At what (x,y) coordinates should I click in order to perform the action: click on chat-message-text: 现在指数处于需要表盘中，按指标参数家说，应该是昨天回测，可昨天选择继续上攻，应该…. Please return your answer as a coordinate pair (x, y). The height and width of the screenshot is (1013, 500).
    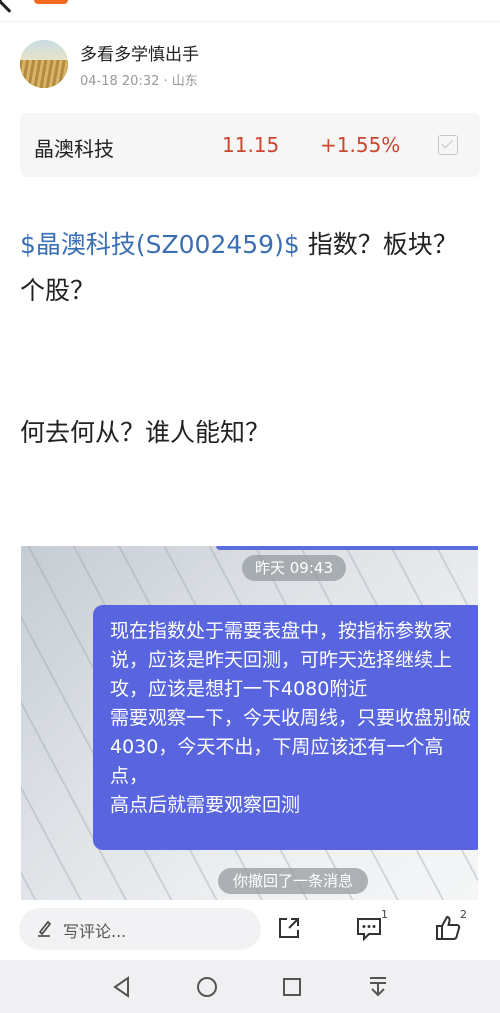
    Looking at the image, I should click on (291, 718).